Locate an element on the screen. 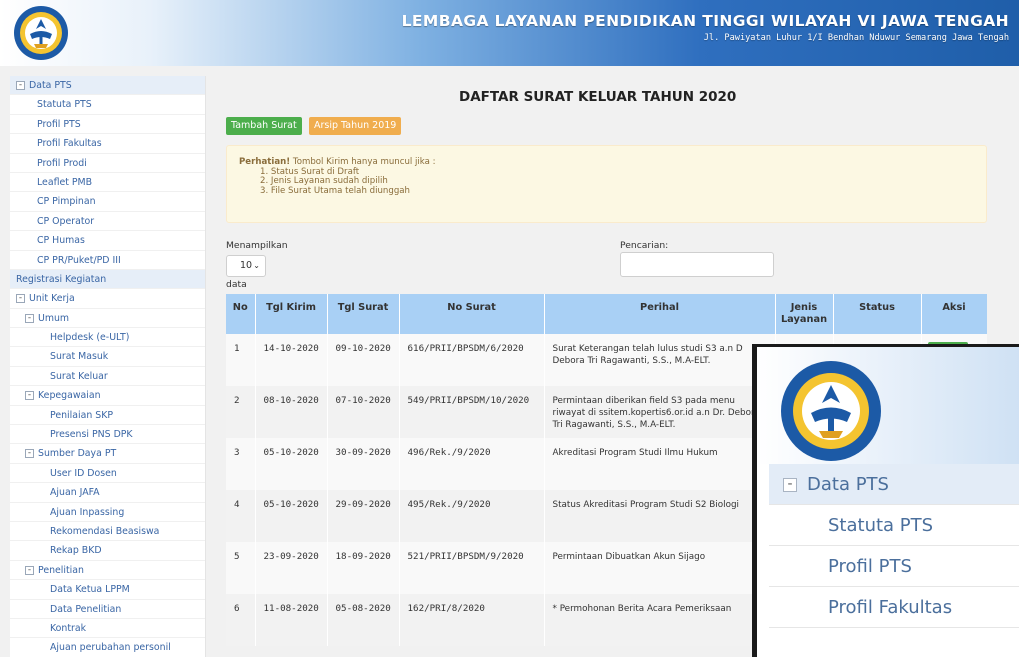 The height and width of the screenshot is (657, 1019). sidebar-item-sumber-daya-pt: - Sumber Daya PT is located at coordinates (107, 454).